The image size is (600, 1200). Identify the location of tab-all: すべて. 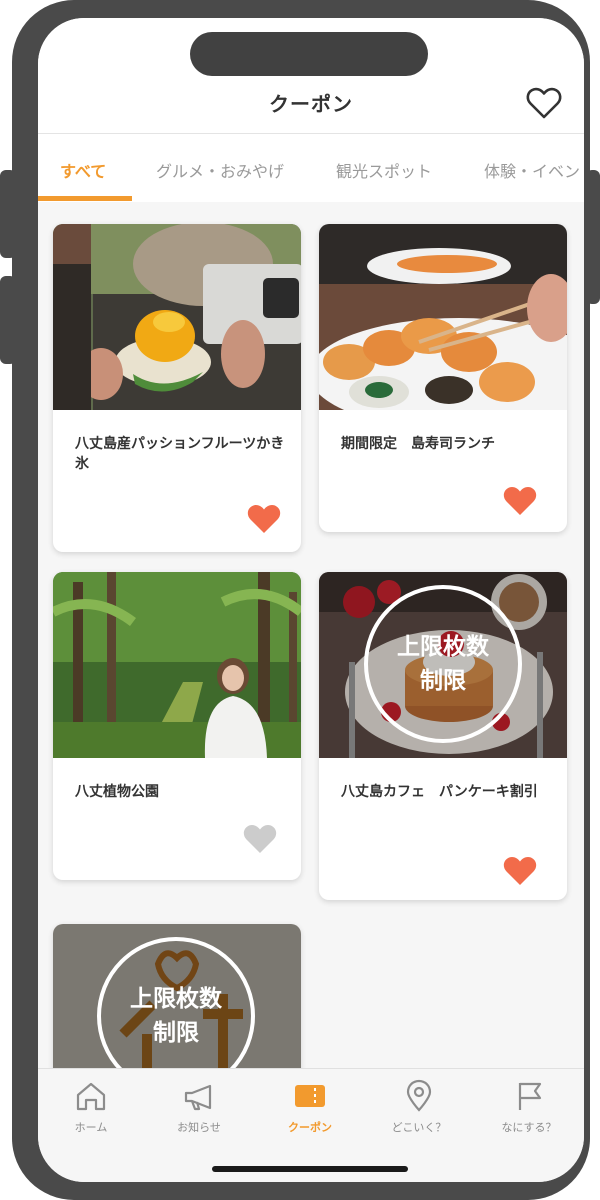
(83, 170).